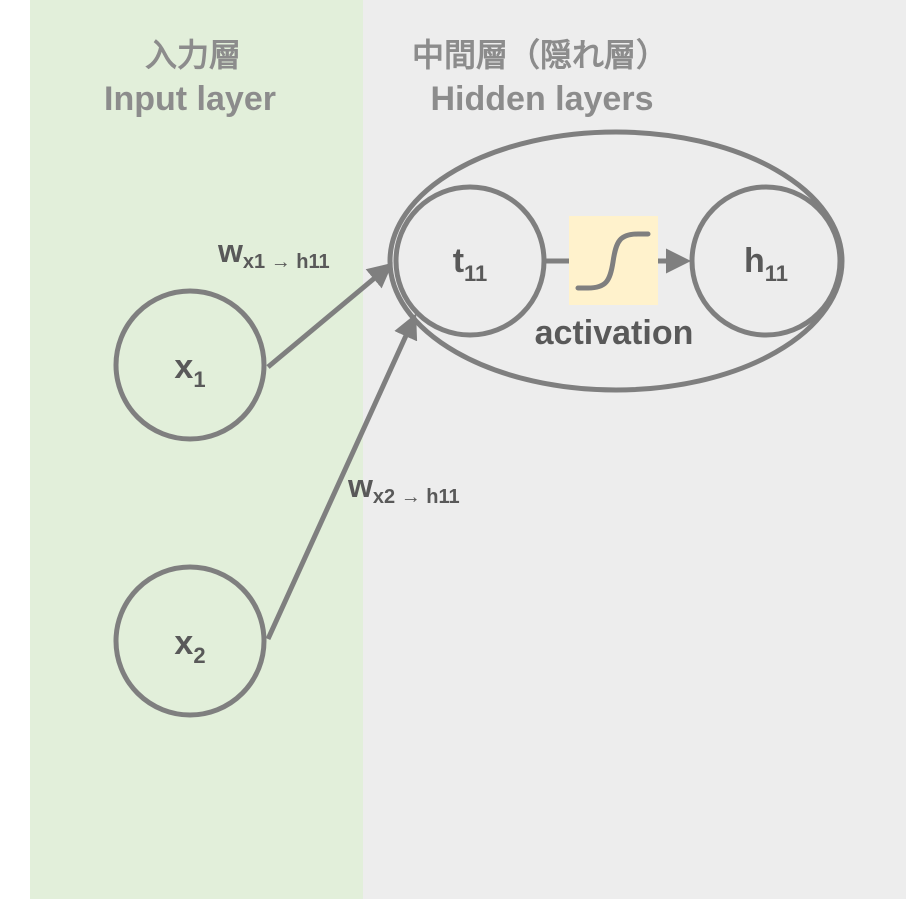  Describe the element at coordinates (458, 261) in the screenshot. I see `node-t11-base: t` at that location.